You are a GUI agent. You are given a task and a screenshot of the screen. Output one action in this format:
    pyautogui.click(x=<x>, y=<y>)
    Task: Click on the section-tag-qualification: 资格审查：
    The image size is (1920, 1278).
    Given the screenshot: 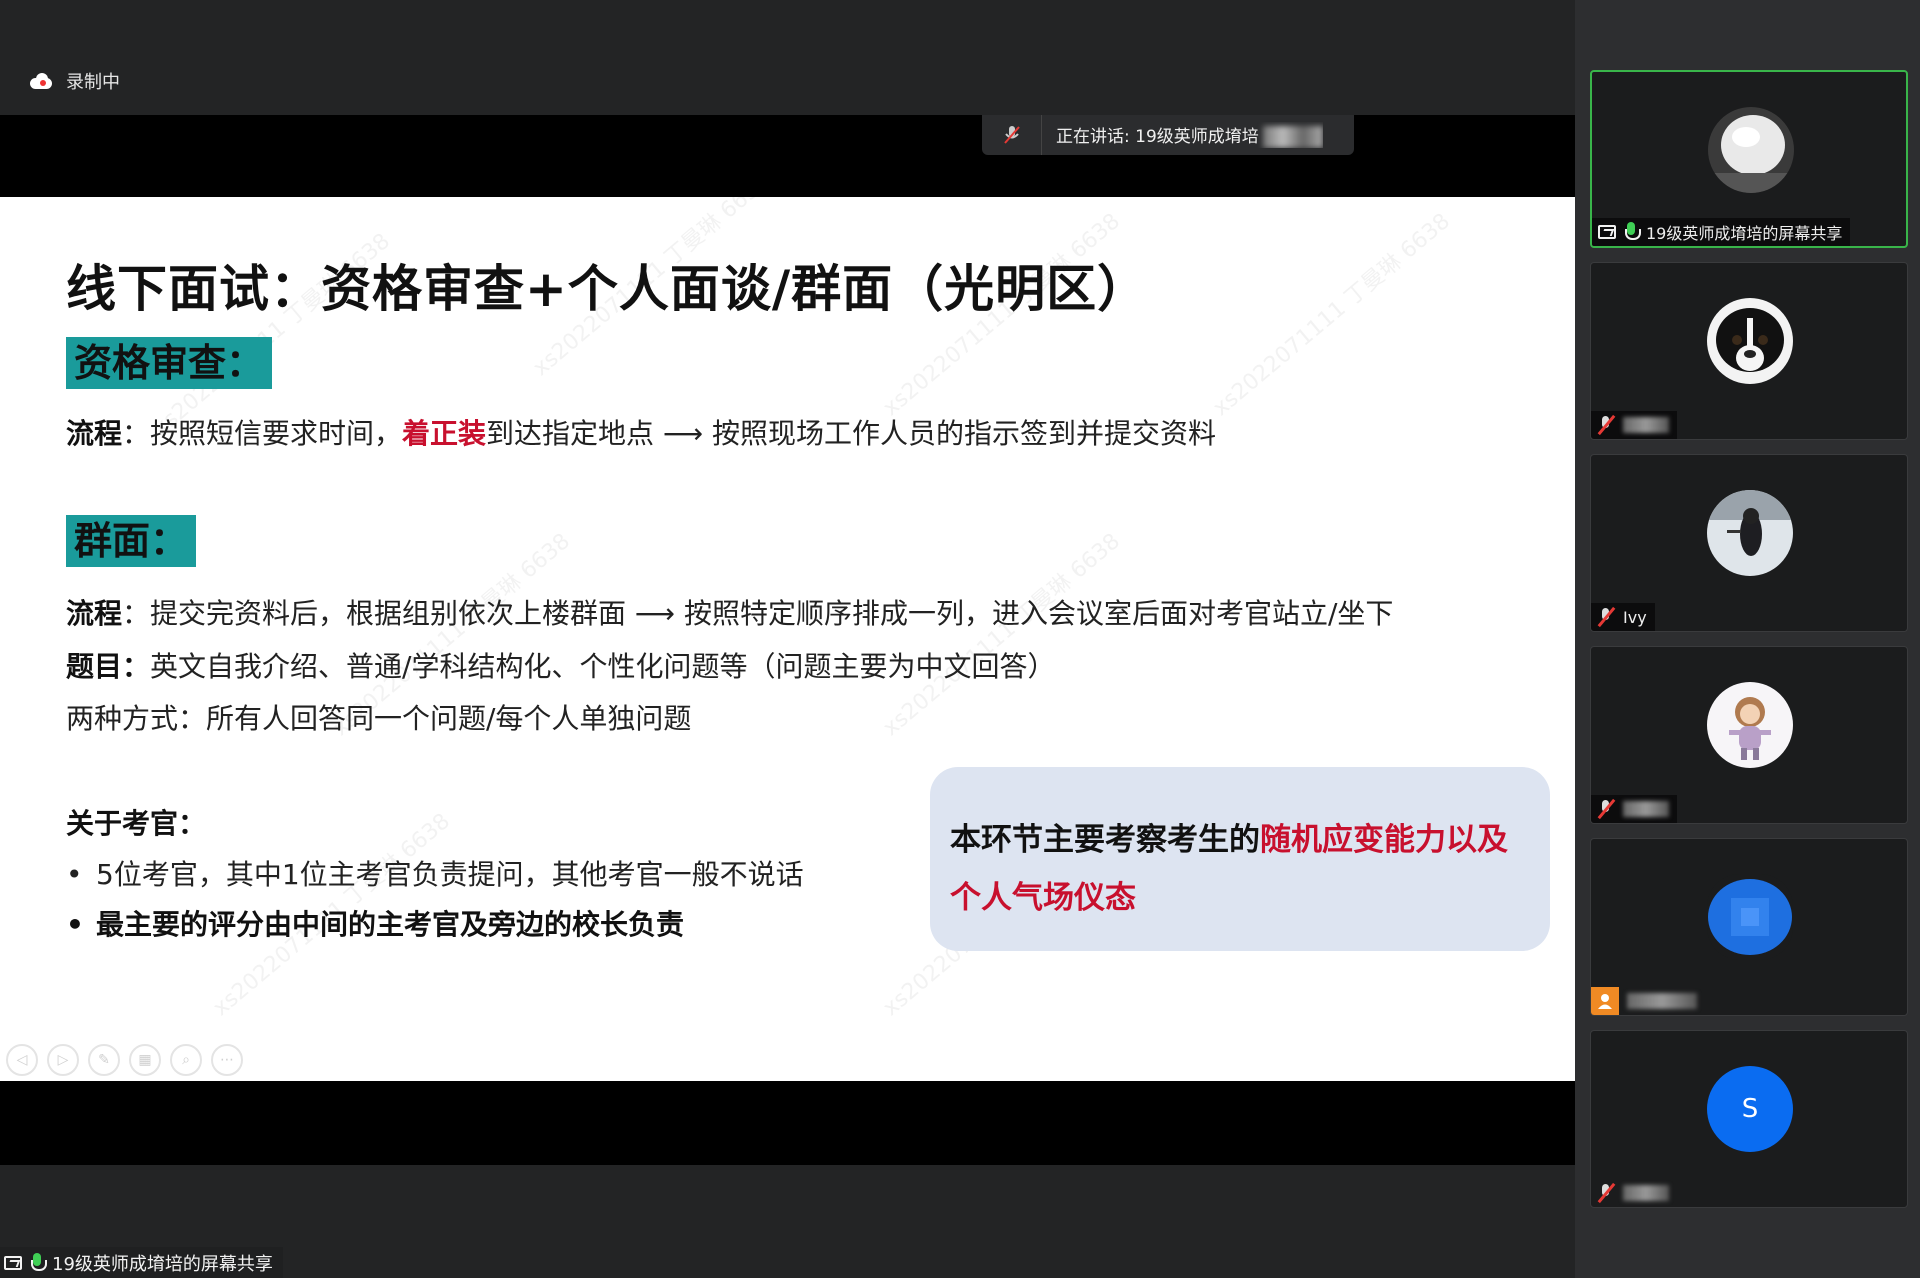 What is the action you would take?
    pyautogui.click(x=169, y=363)
    